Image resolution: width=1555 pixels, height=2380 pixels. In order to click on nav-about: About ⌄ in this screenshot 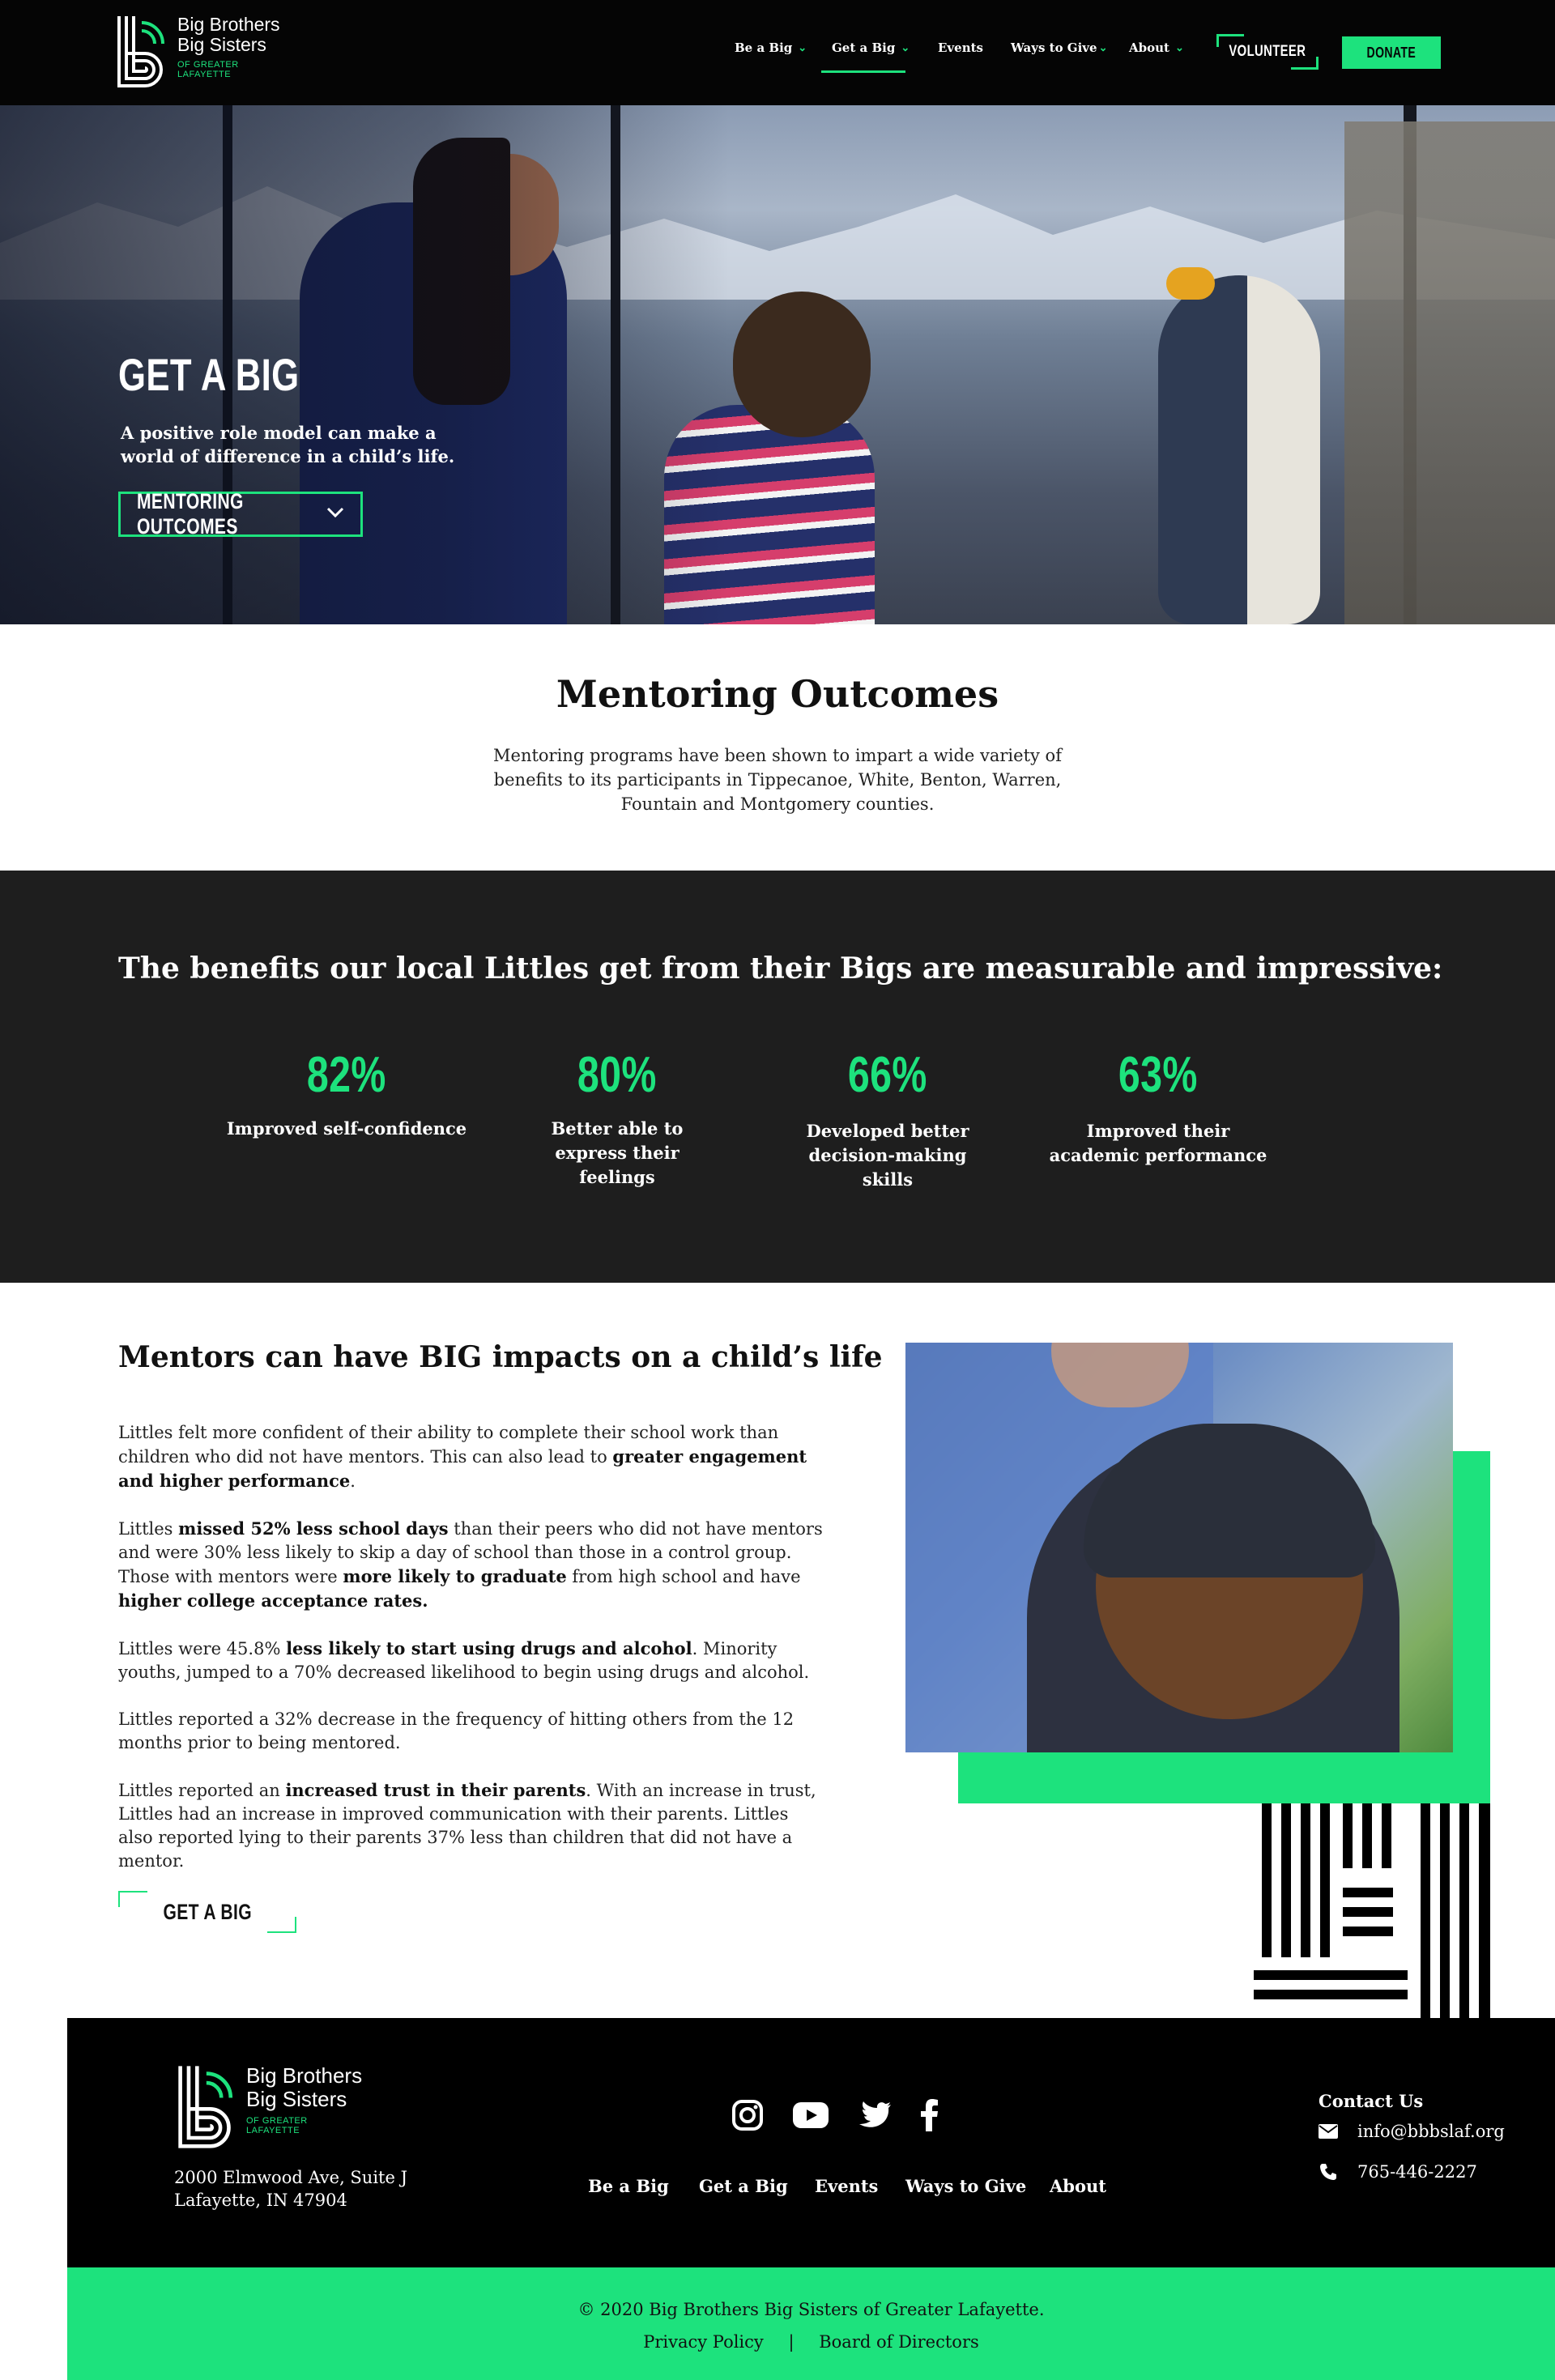, I will do `click(1157, 47)`.